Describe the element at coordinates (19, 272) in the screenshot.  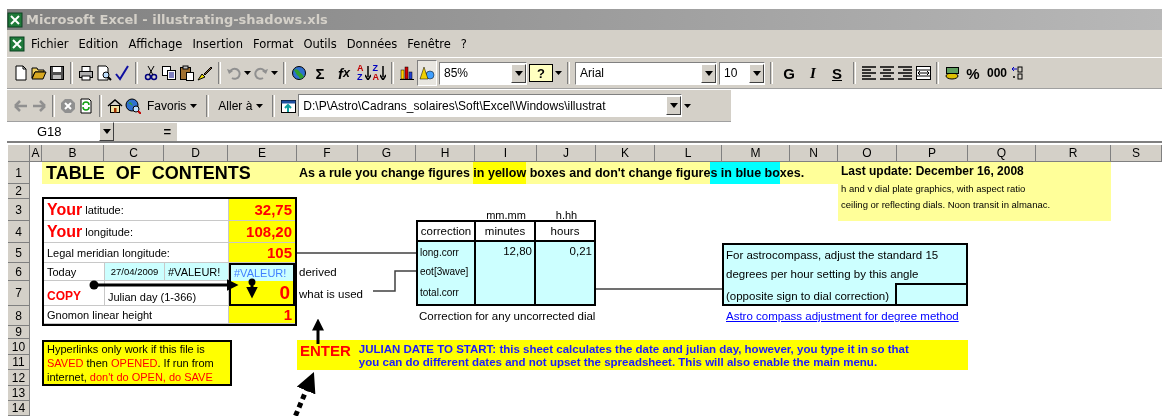
I see `row-header: 6` at that location.